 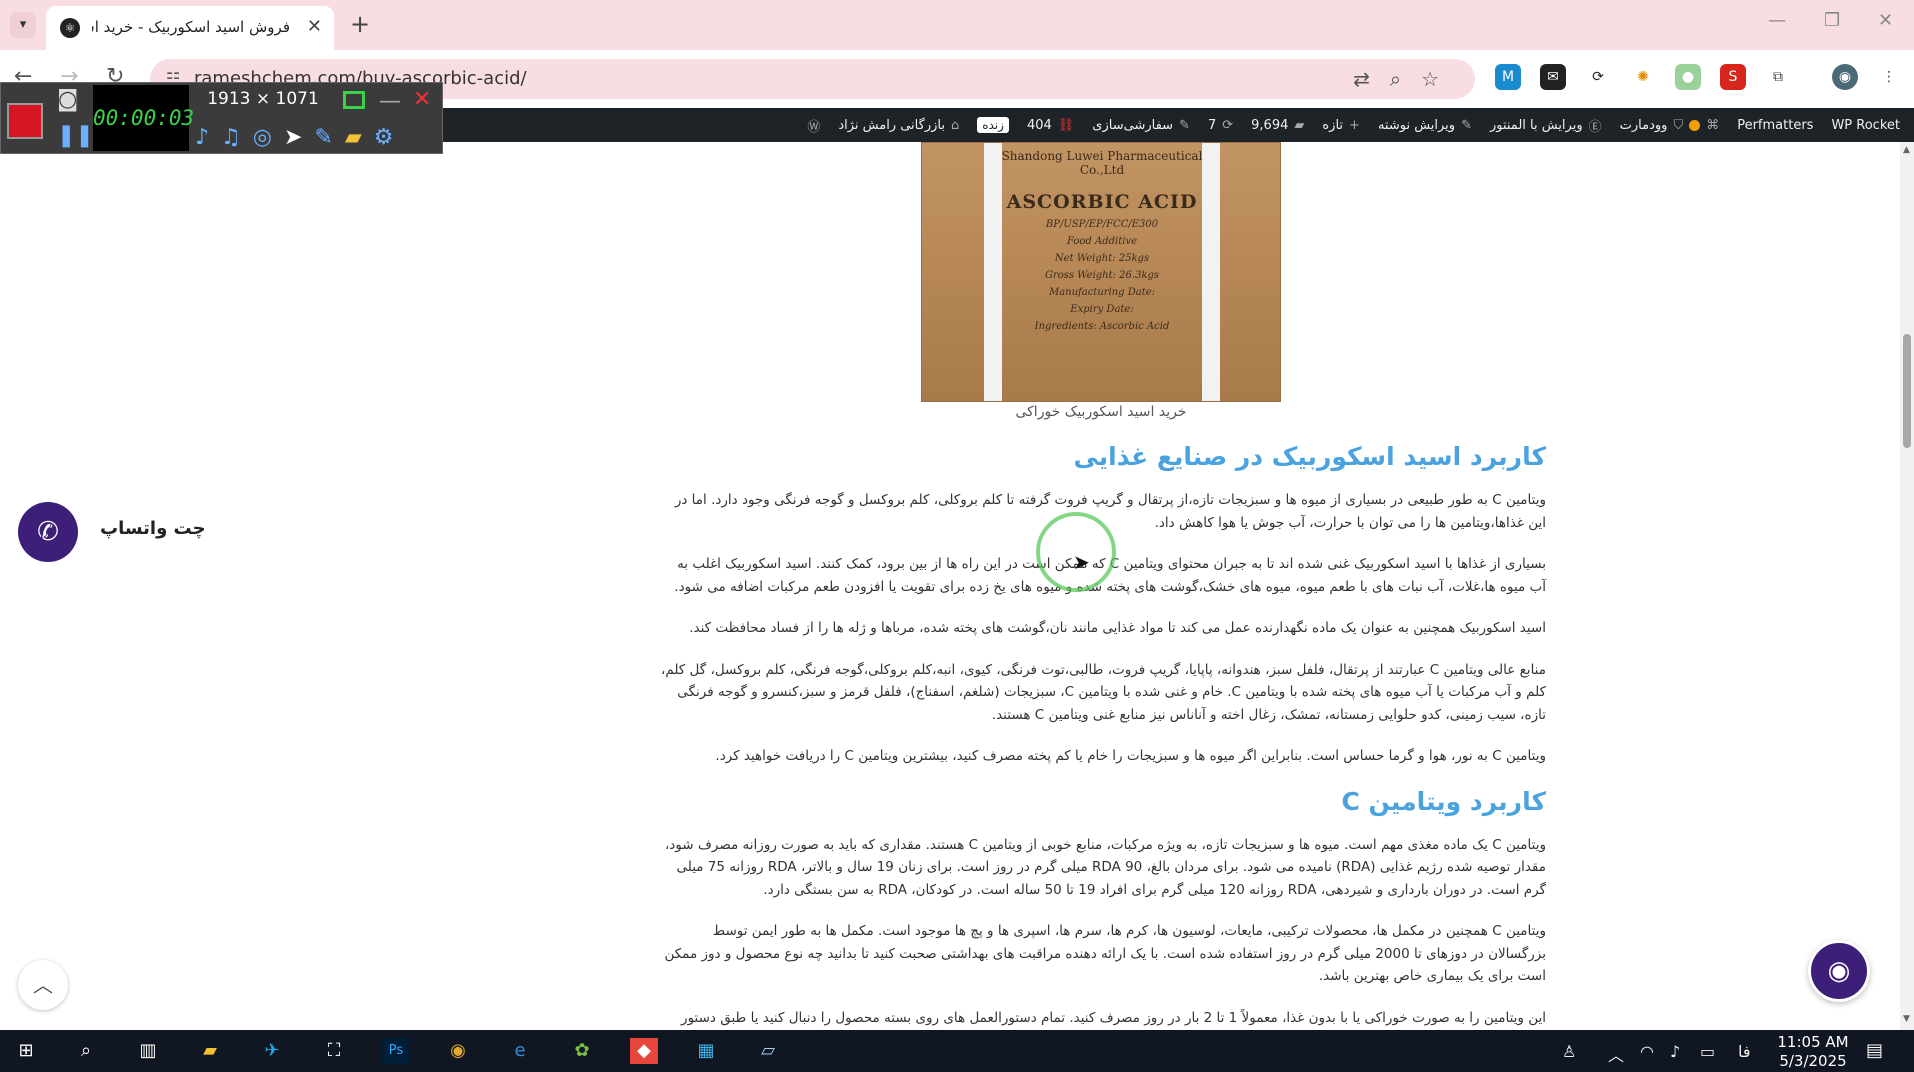 I want to click on updates-icon: ⟳, so click(x=1228, y=125).